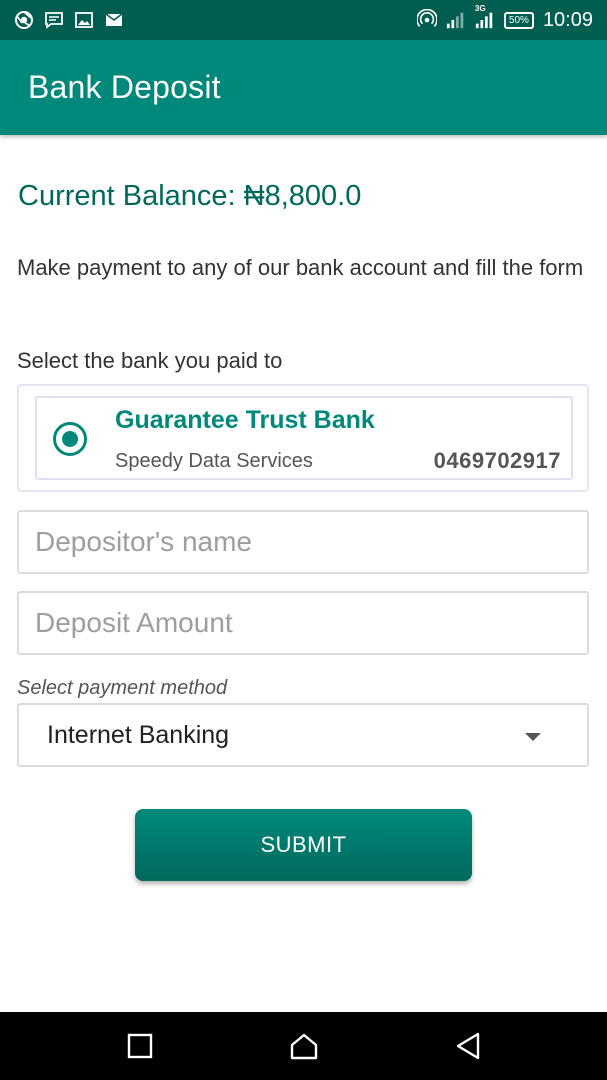 Image resolution: width=607 pixels, height=1080 pixels. What do you see at coordinates (214, 461) in the screenshot?
I see `account-name: Speedy Data Services` at bounding box center [214, 461].